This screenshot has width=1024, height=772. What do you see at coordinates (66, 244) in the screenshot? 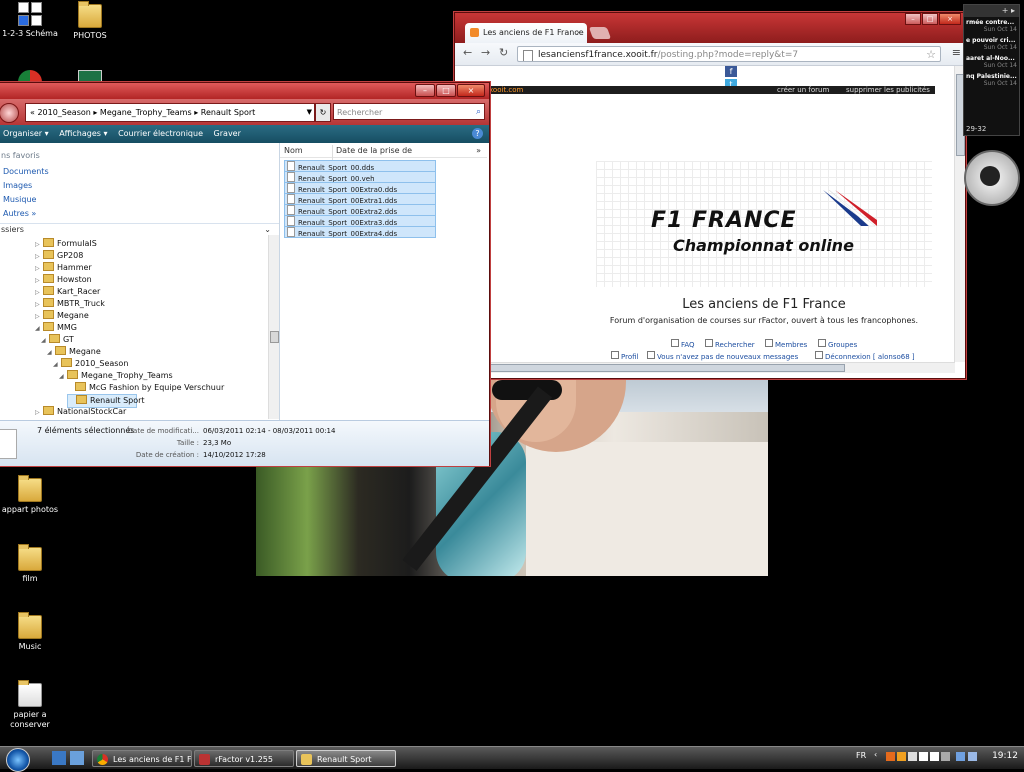
I see `tree-item: ▷ FormulaIS` at bounding box center [66, 244].